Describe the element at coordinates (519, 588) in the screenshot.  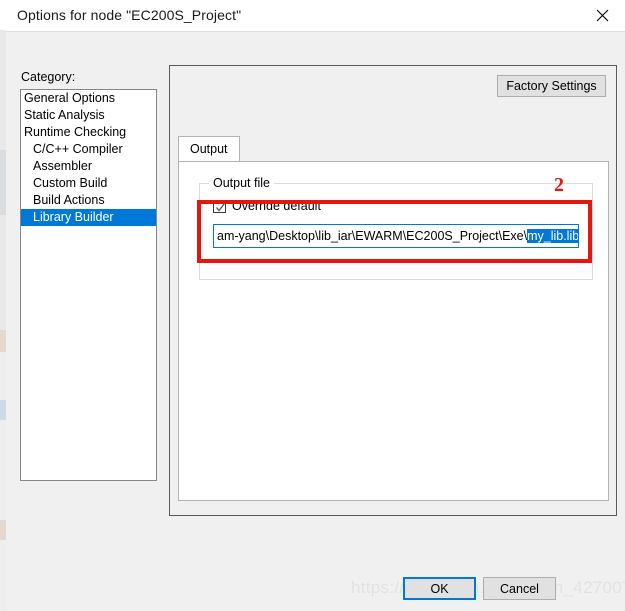
I see `cancel-button: Cancel` at that location.